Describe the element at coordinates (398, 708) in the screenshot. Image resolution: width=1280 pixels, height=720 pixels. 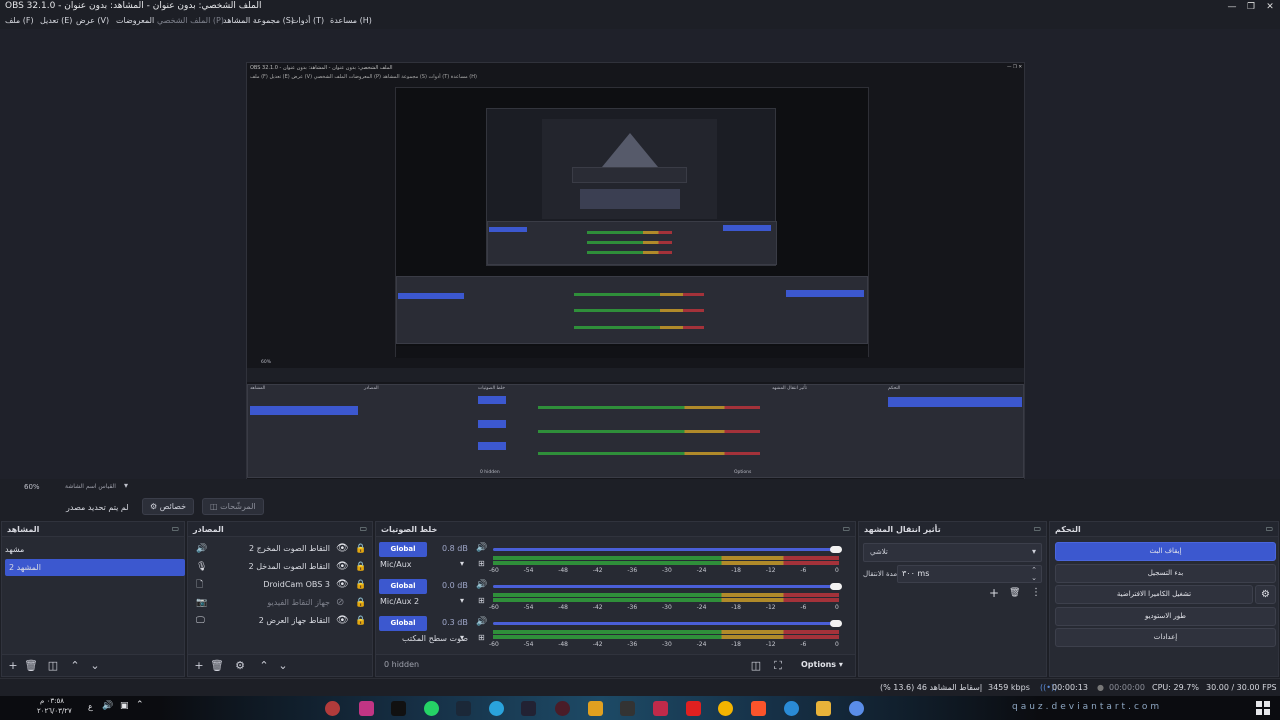
I see `tiktok-icon` at that location.